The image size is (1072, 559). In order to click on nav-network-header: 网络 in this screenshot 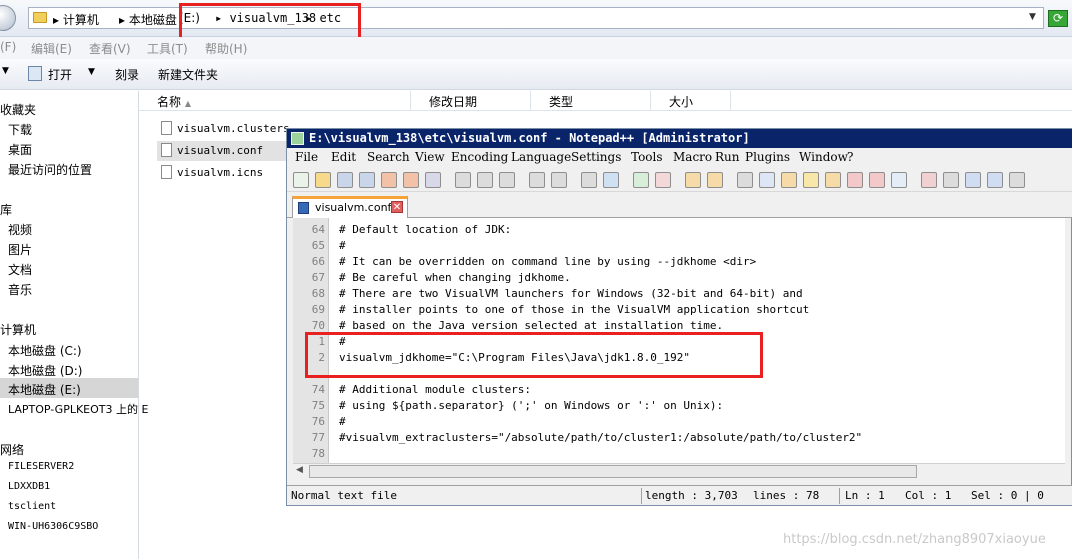, I will do `click(12, 449)`.